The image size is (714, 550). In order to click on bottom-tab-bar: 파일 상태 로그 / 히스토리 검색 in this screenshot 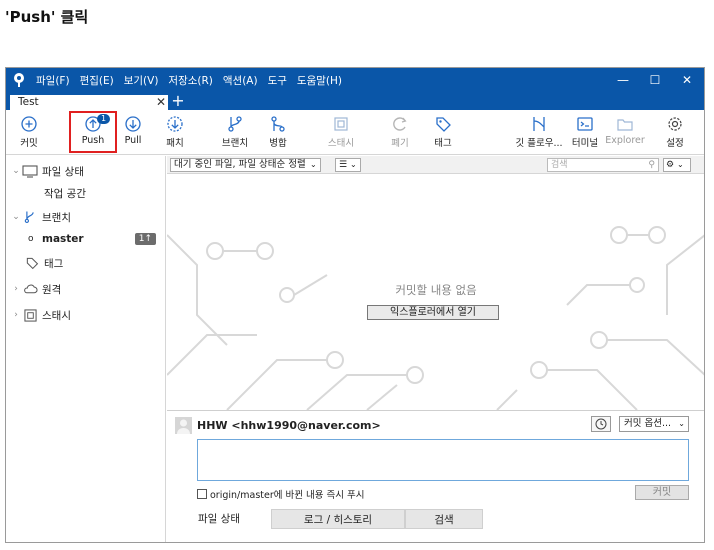, I will do `click(435, 520)`.